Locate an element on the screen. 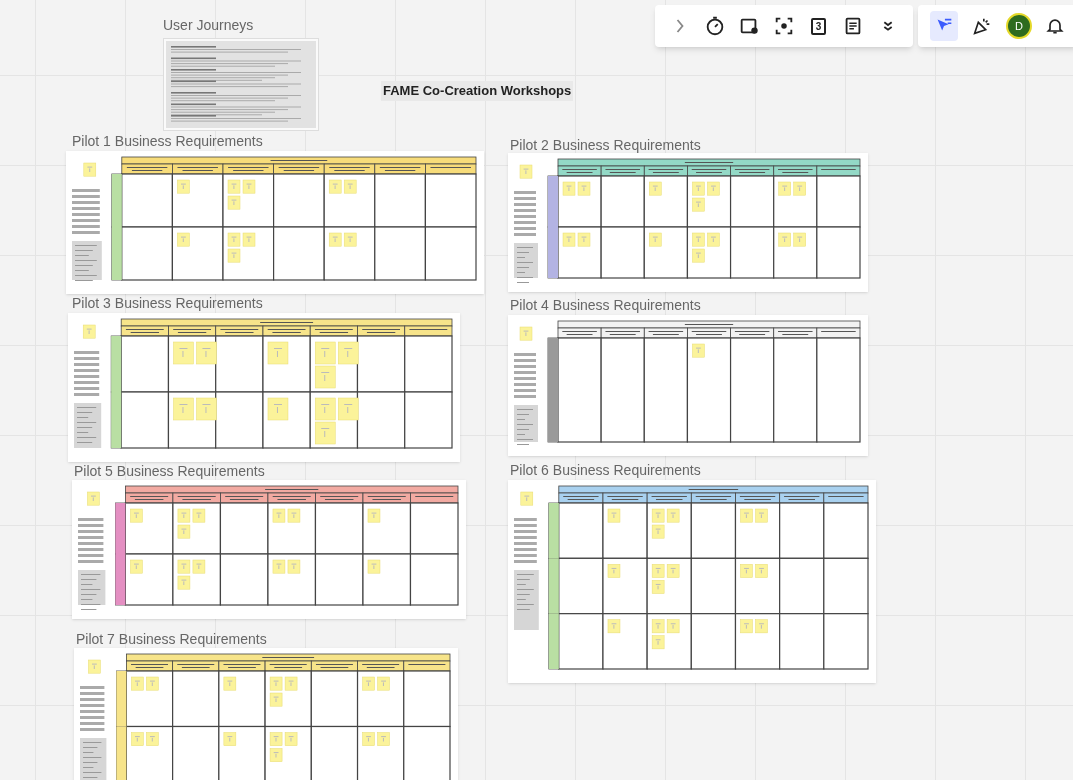  frame-title: Pilot 5 Business Requirements is located at coordinates (169, 471).